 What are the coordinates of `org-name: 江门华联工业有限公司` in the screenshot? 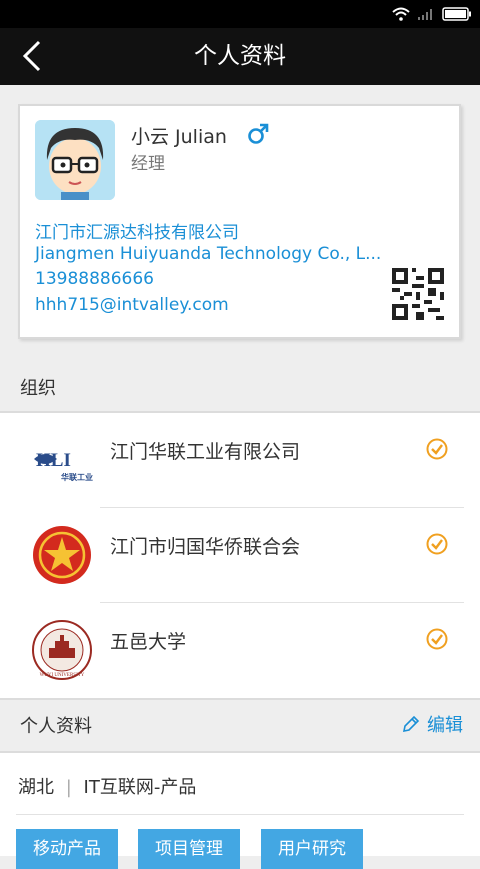 It's located at (205, 452).